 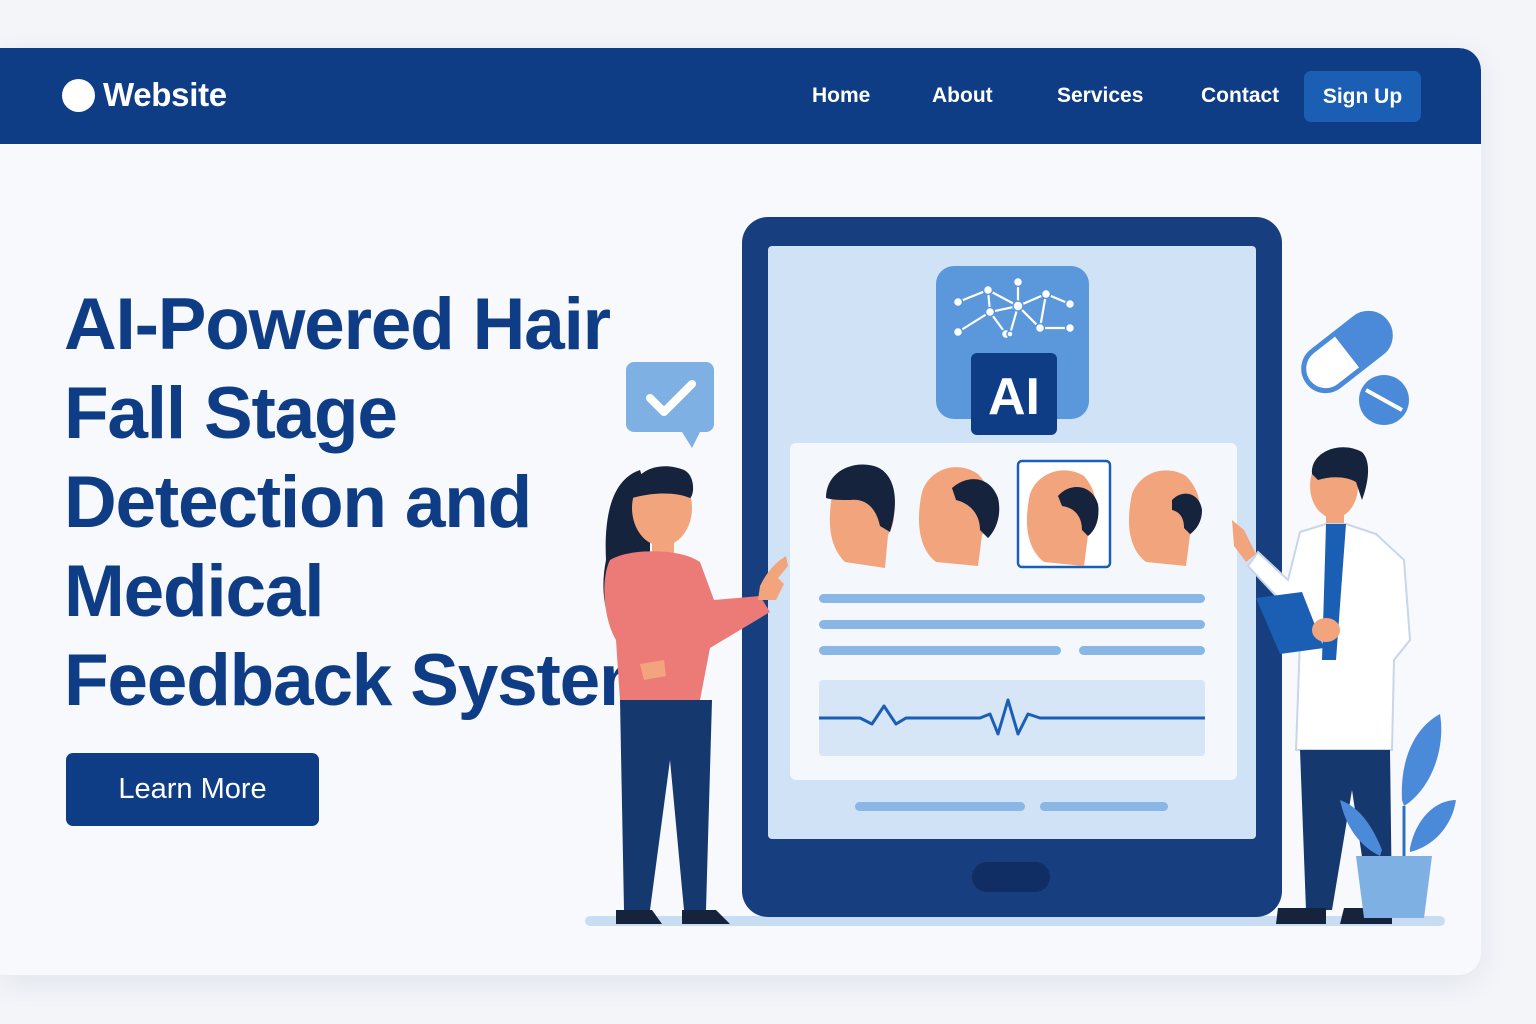 What do you see at coordinates (1011, 877) in the screenshot?
I see `tablet-home-button` at bounding box center [1011, 877].